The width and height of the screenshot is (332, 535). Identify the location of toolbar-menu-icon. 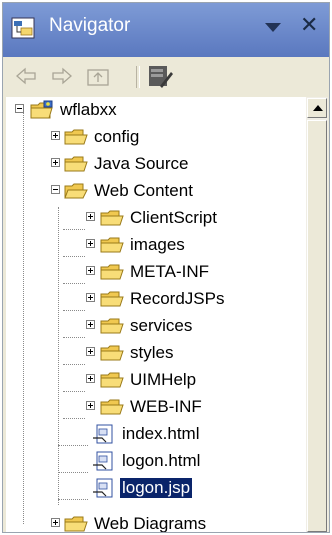
(160, 76).